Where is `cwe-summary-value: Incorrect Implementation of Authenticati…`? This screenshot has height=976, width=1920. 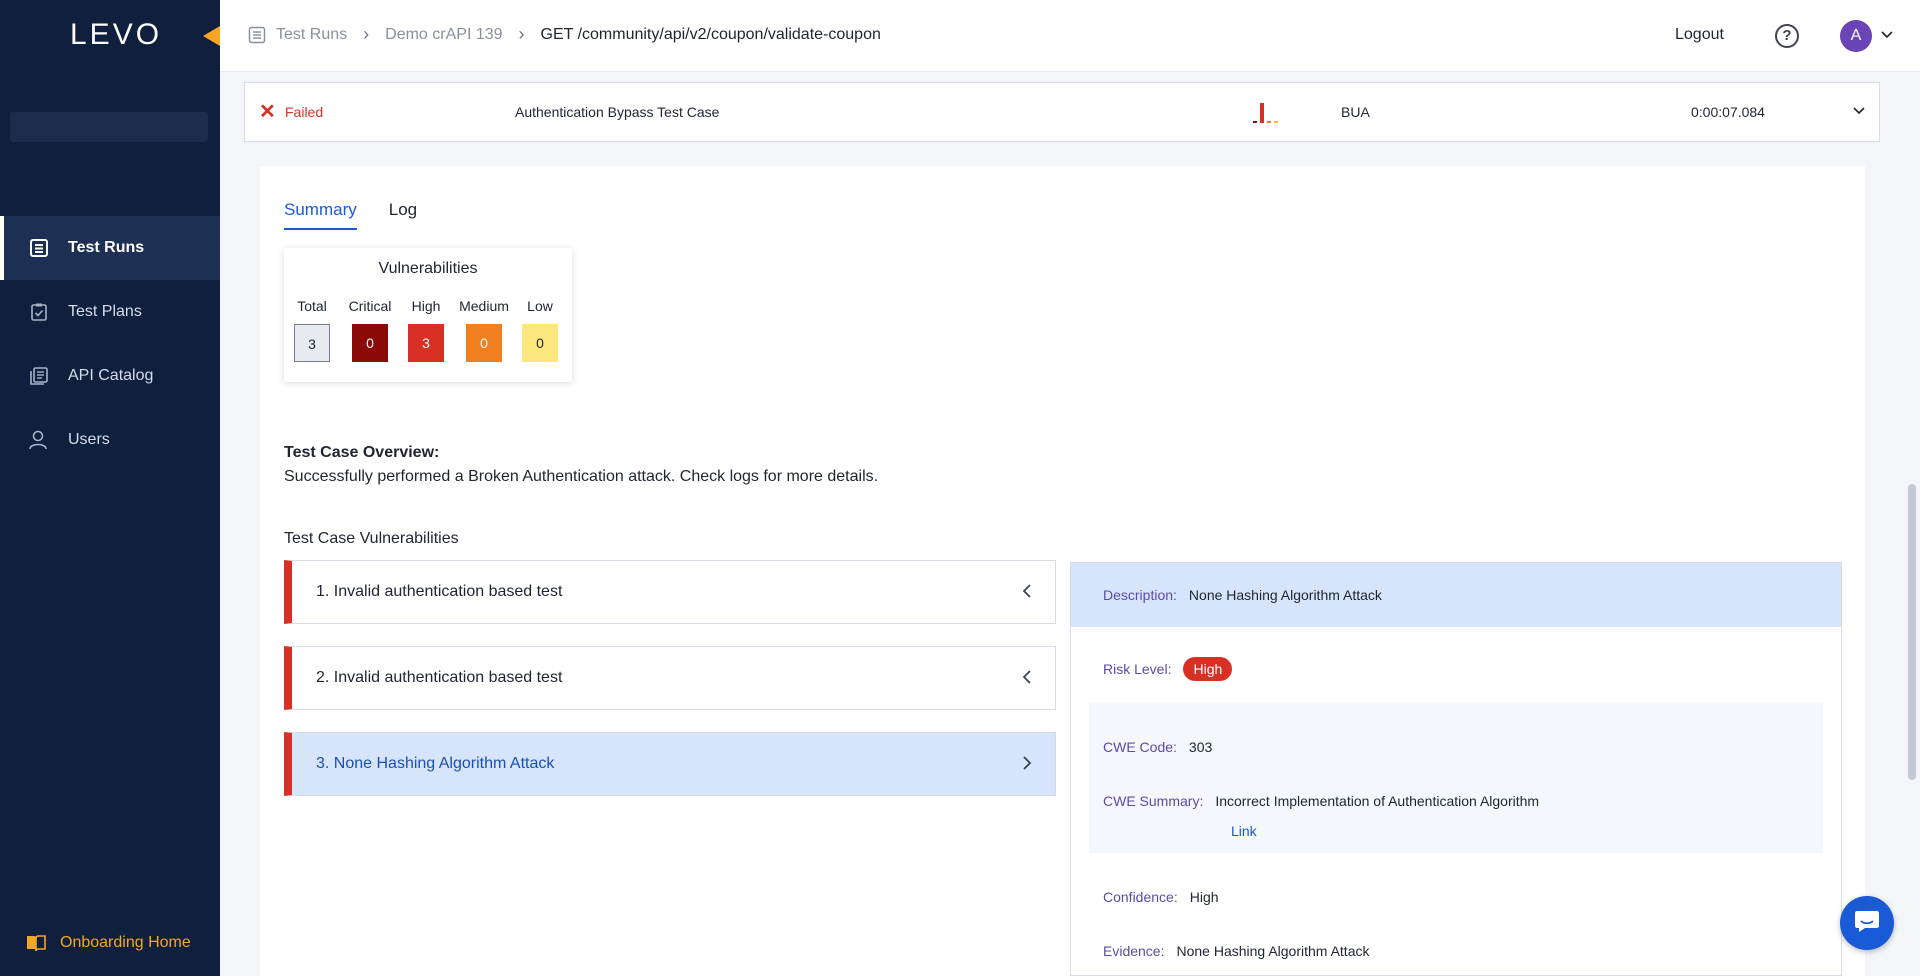 cwe-summary-value: Incorrect Implementation of Authenticati… is located at coordinates (1377, 801).